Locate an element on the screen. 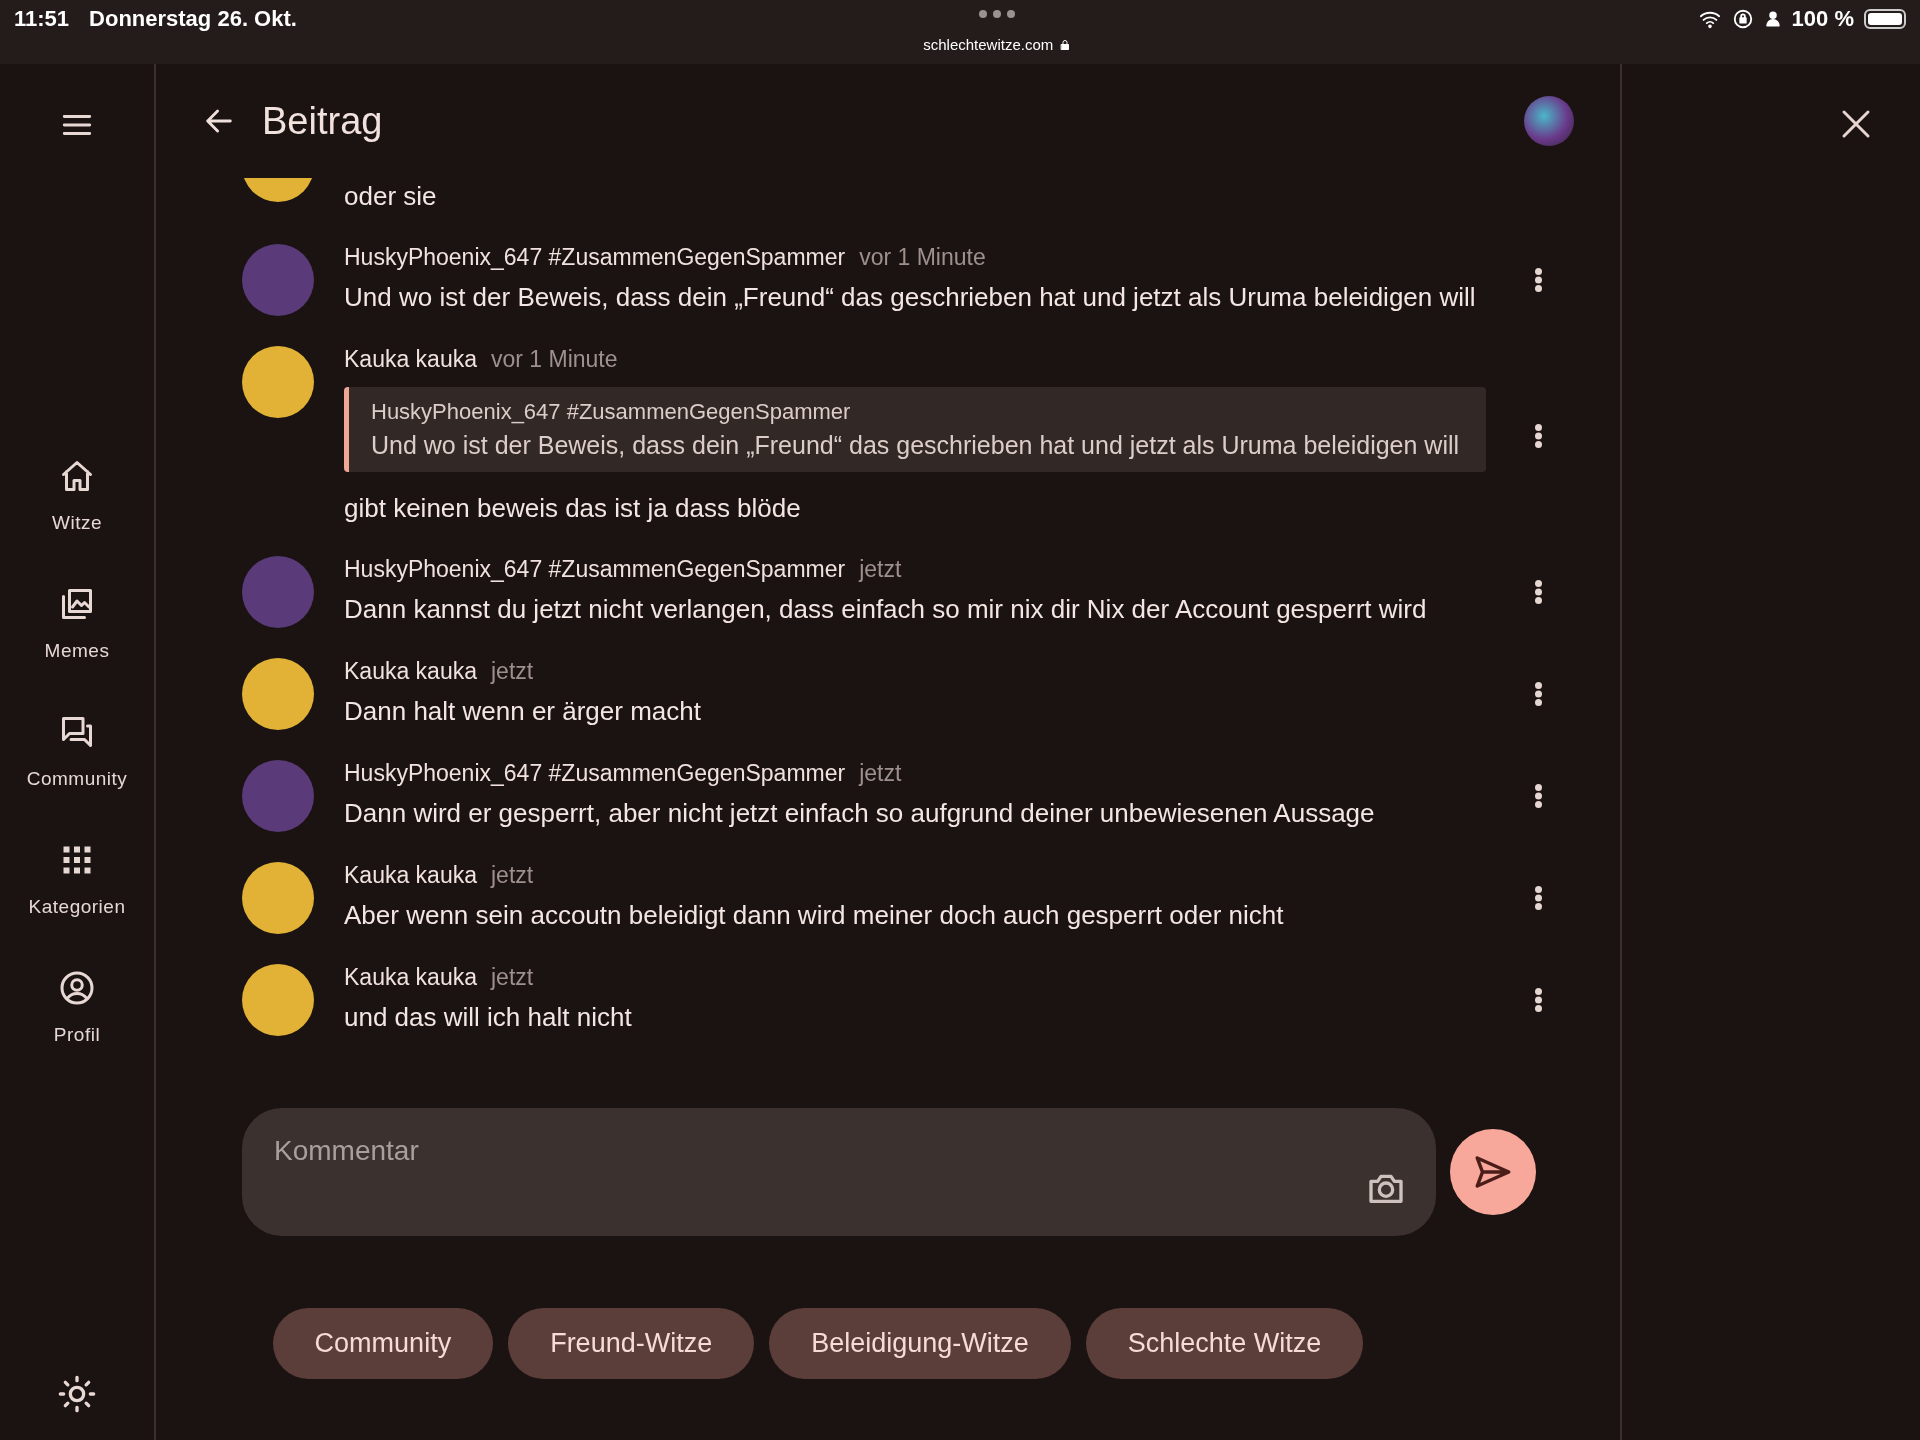  page-title: Beitrag is located at coordinates (323, 121).